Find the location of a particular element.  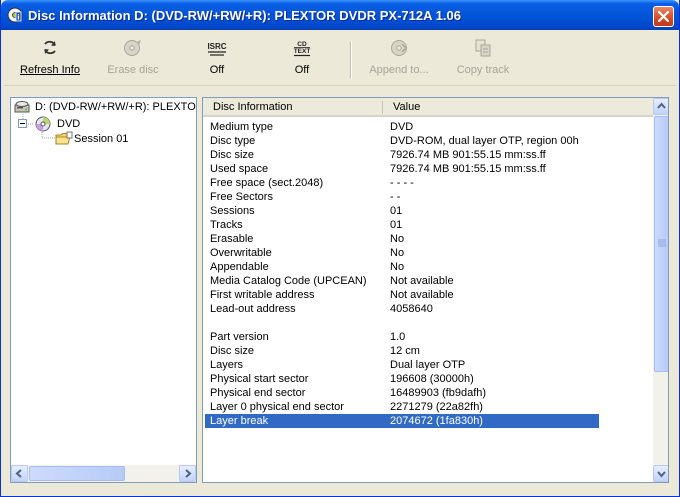

row-value: 7926.74 MB 901:55.15 mm:ss.ff is located at coordinates (468, 169).